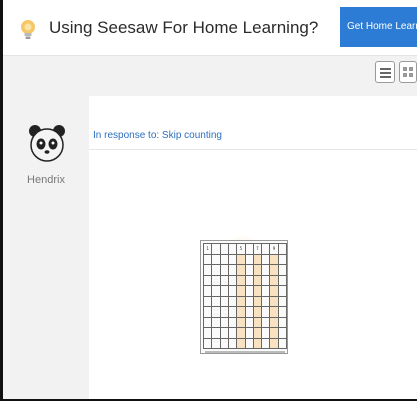 Image resolution: width=417 pixels, height=401 pixels. Describe the element at coordinates (47, 143) in the screenshot. I see `panda-avatar-icon` at that location.